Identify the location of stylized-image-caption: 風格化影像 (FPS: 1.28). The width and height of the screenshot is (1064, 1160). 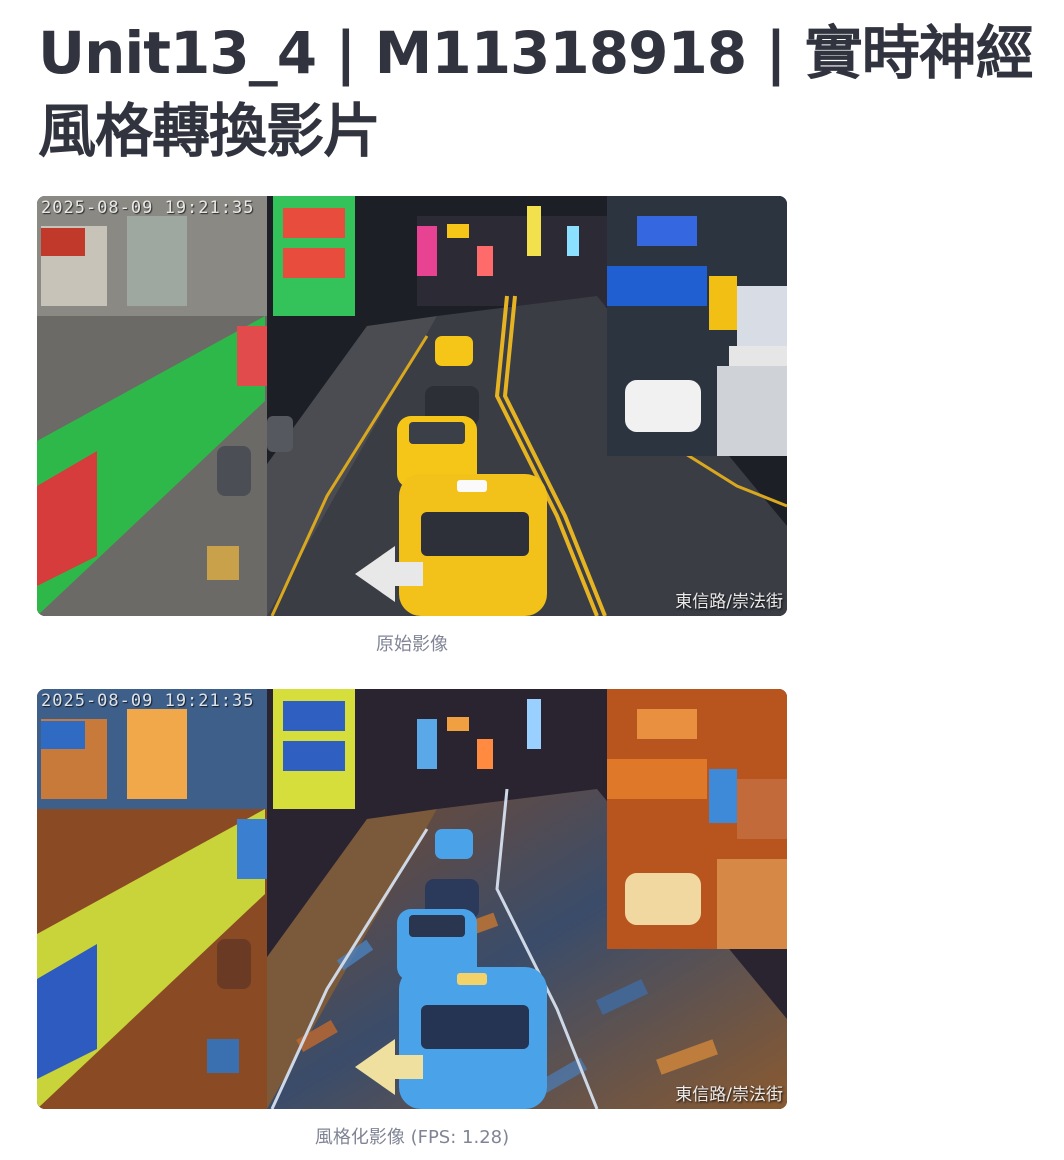
(412, 1137).